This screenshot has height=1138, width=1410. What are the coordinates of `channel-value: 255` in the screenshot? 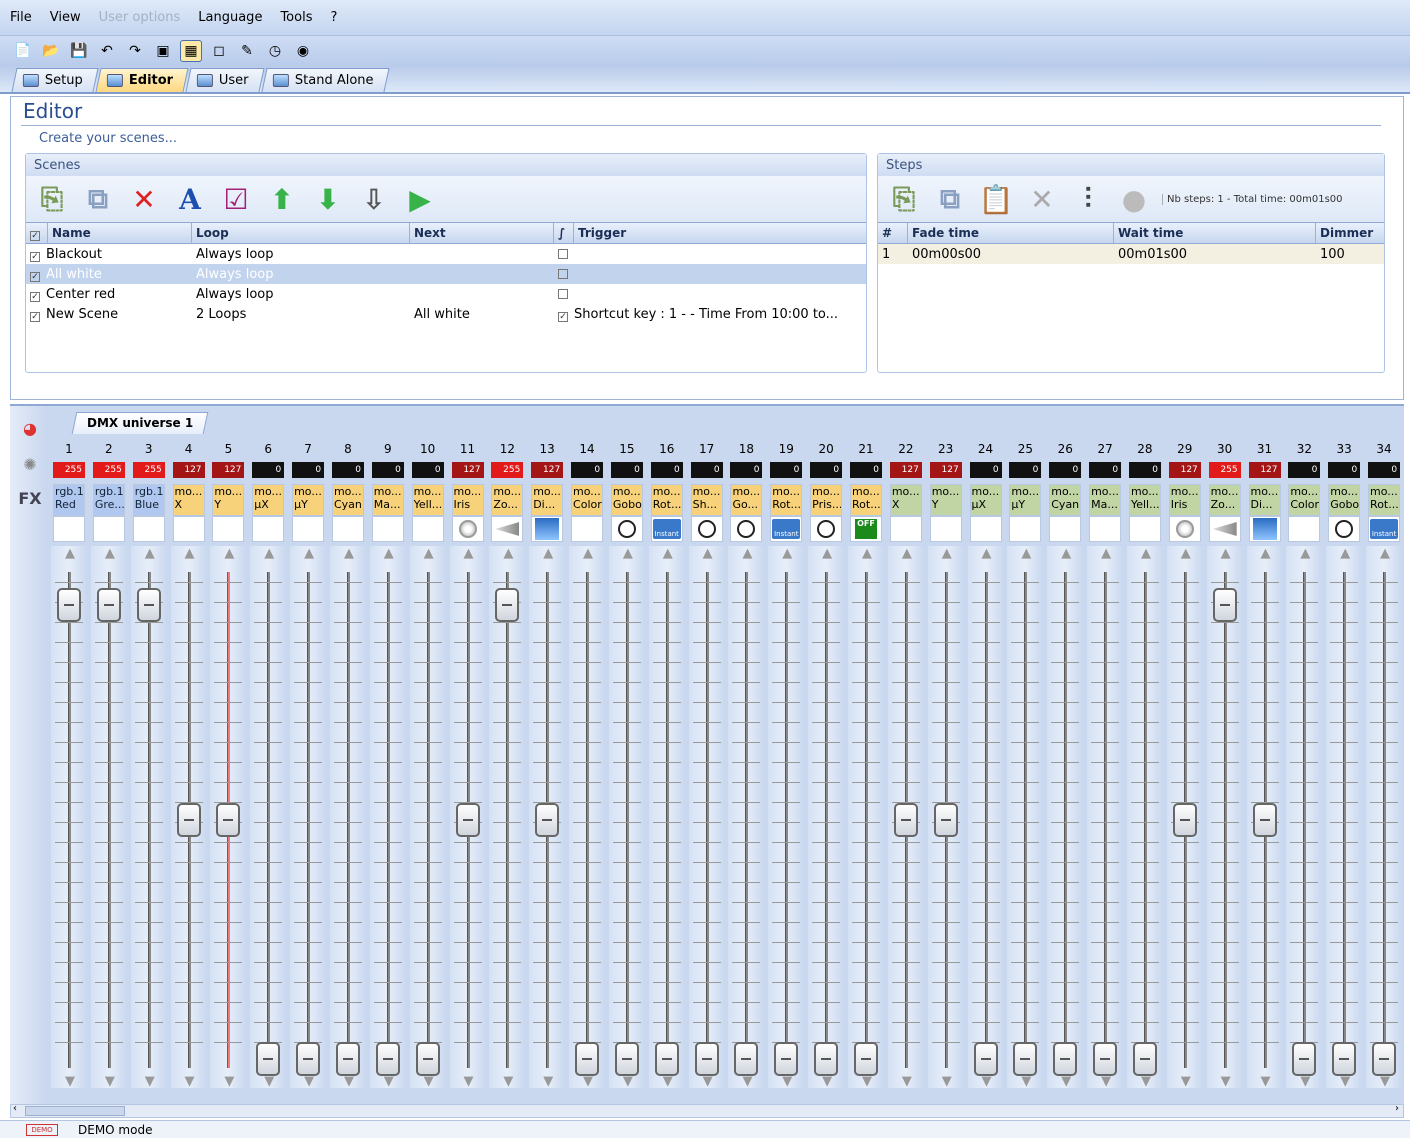 It's located at (148, 470).